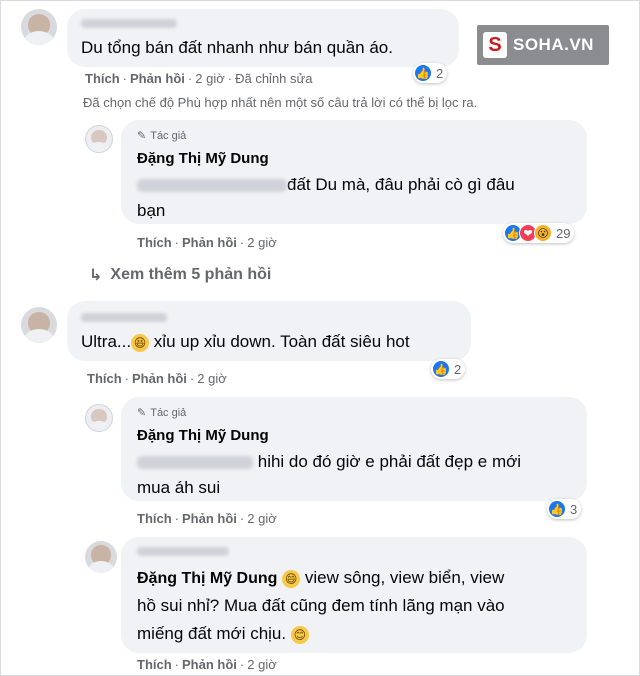 This screenshot has width=640, height=676. What do you see at coordinates (237, 47) in the screenshot?
I see `comment-text: Du tổng bán đất nhanh như bán quần áo.` at bounding box center [237, 47].